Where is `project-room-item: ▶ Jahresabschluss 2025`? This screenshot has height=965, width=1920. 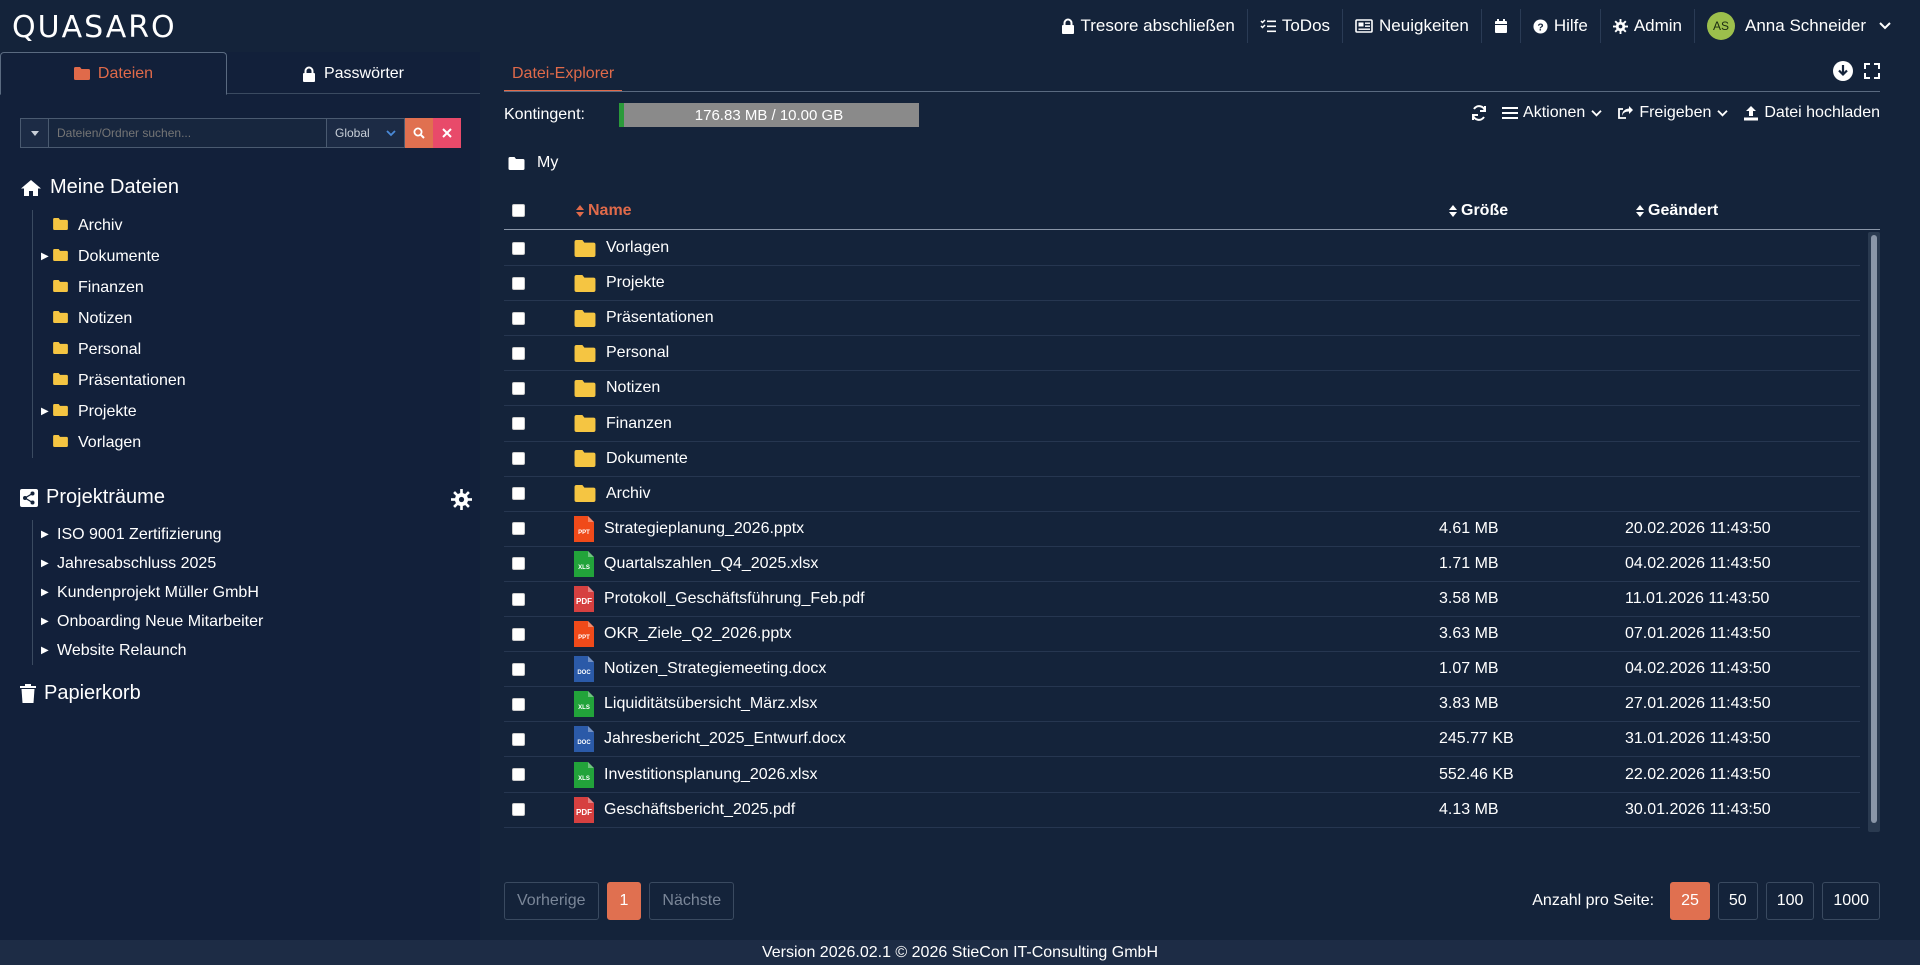 project-room-item: ▶ Jahresabschluss 2025 is located at coordinates (148, 563).